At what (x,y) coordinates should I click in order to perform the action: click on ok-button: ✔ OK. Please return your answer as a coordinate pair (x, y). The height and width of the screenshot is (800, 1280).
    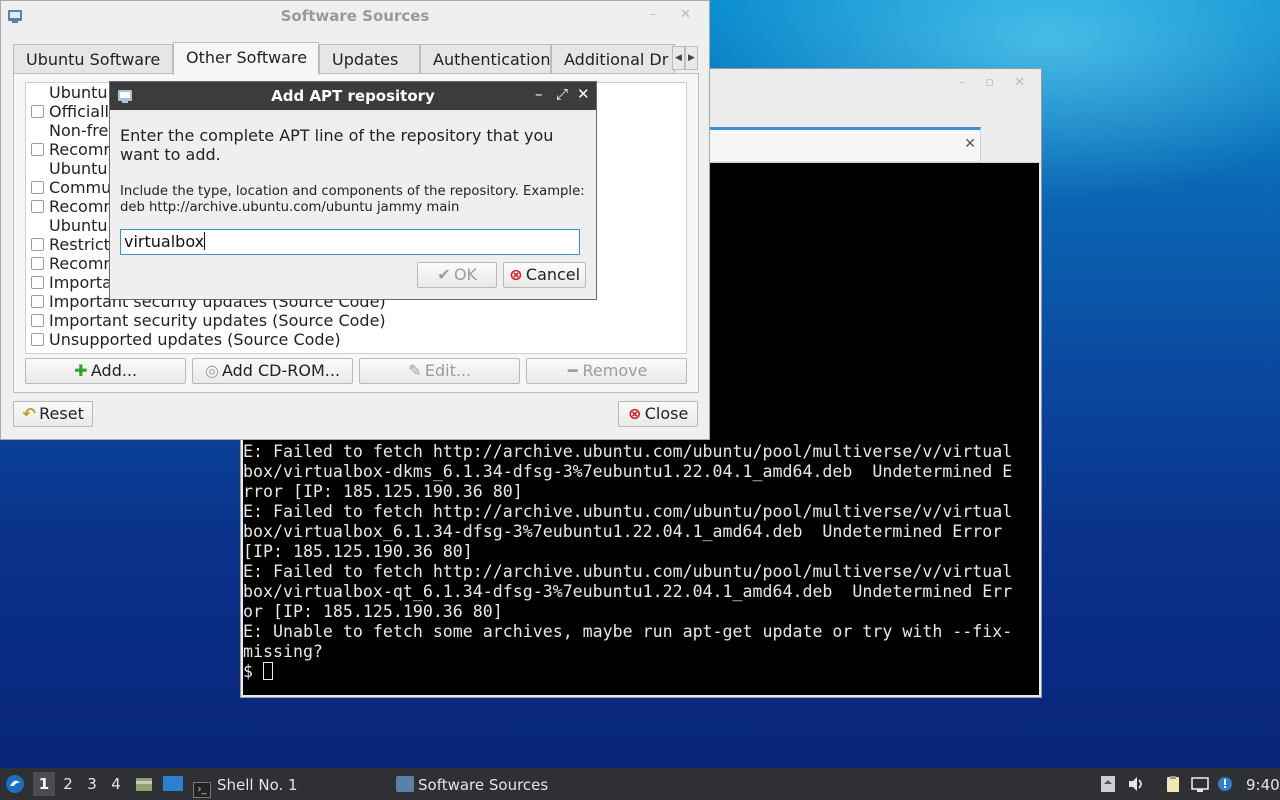
    Looking at the image, I should click on (457, 275).